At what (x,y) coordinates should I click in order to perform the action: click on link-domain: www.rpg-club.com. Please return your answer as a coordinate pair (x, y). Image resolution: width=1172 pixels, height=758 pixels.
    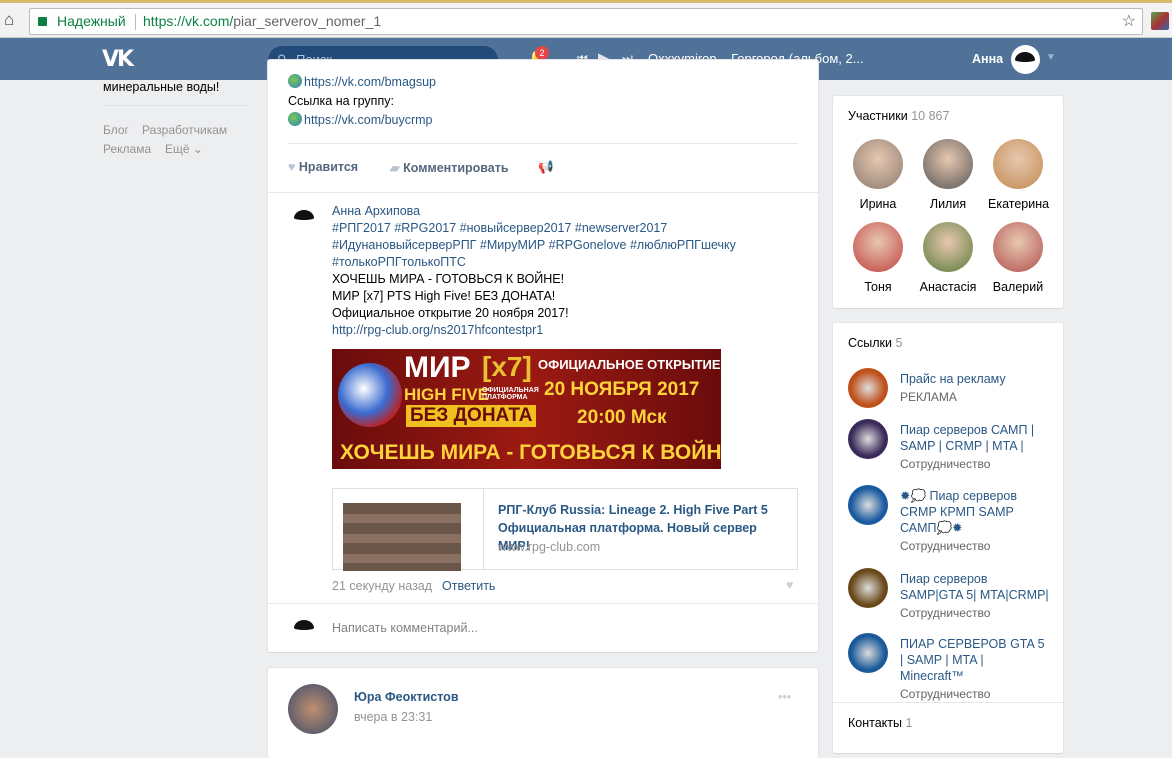
    Looking at the image, I should click on (549, 547).